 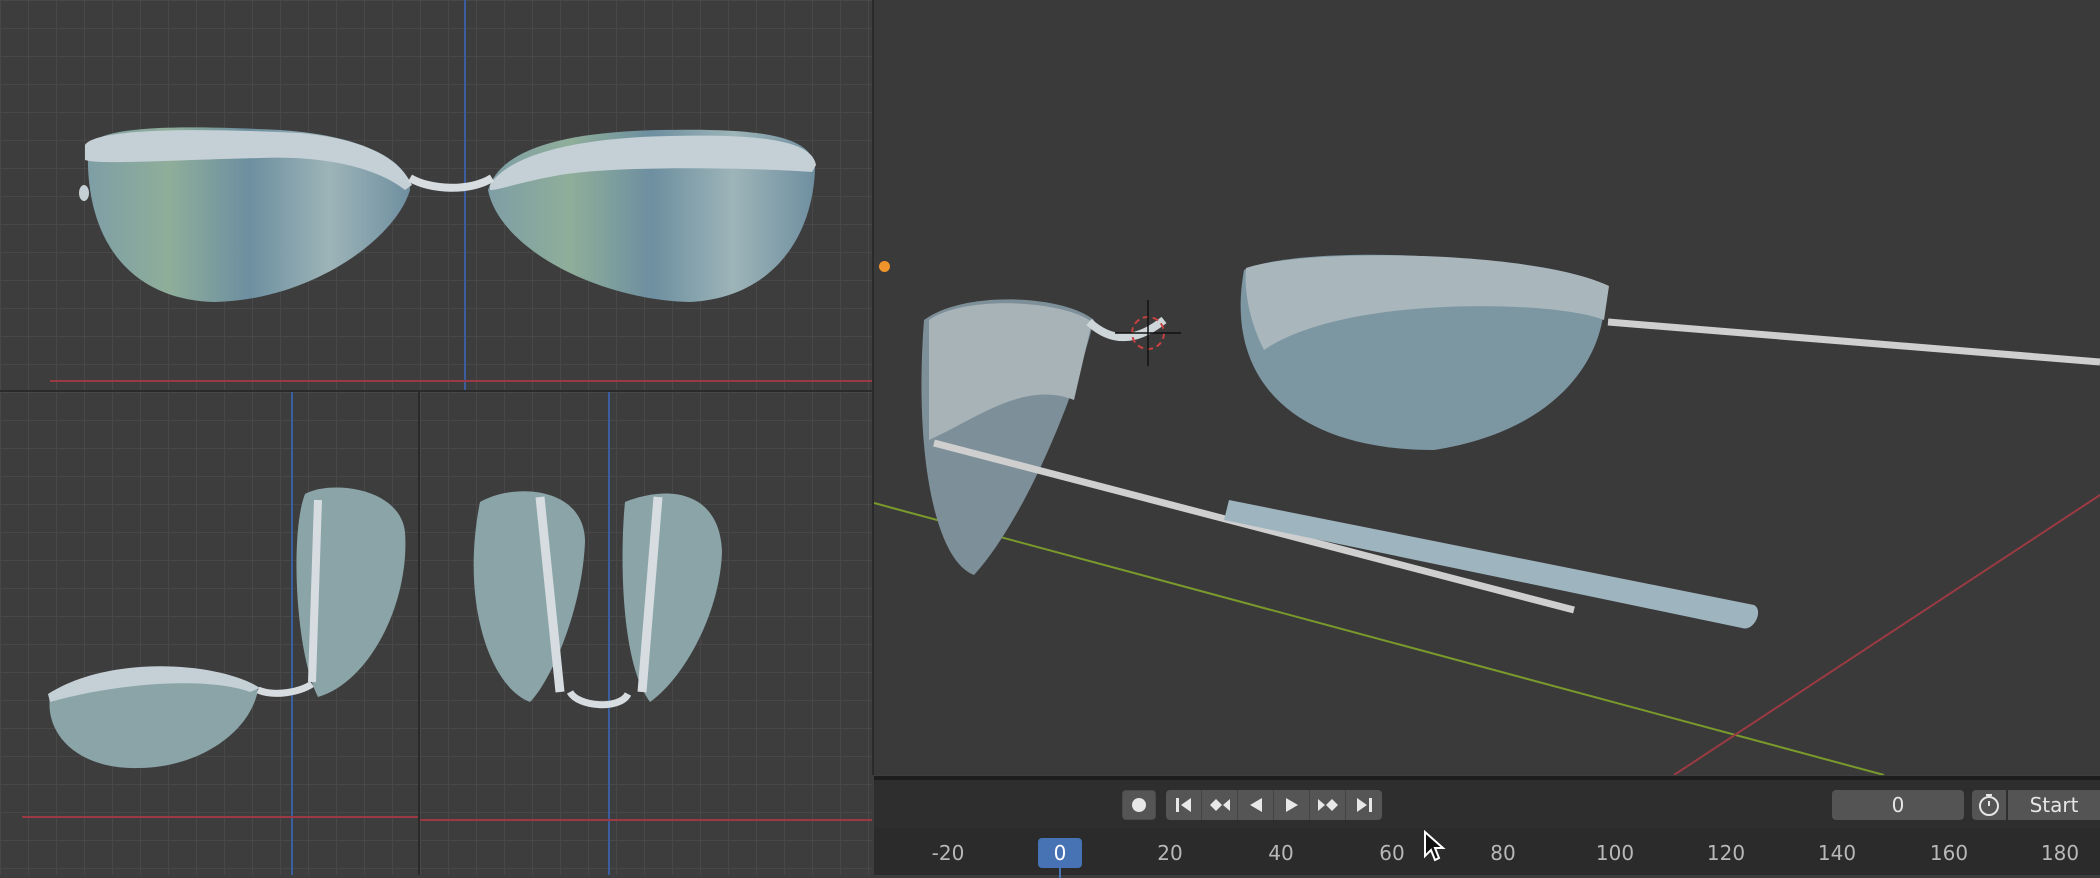 What do you see at coordinates (948, 853) in the screenshot?
I see `ruler-tick: -20` at bounding box center [948, 853].